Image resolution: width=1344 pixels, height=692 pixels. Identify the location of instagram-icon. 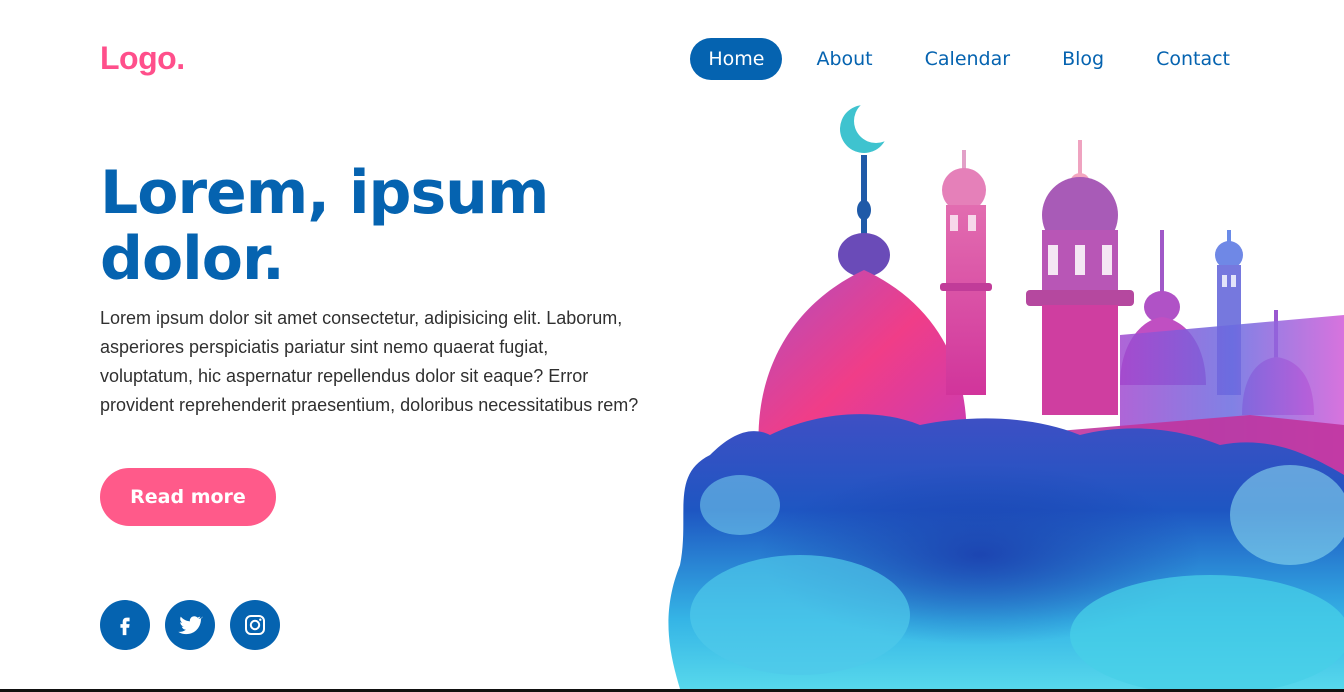
(255, 625).